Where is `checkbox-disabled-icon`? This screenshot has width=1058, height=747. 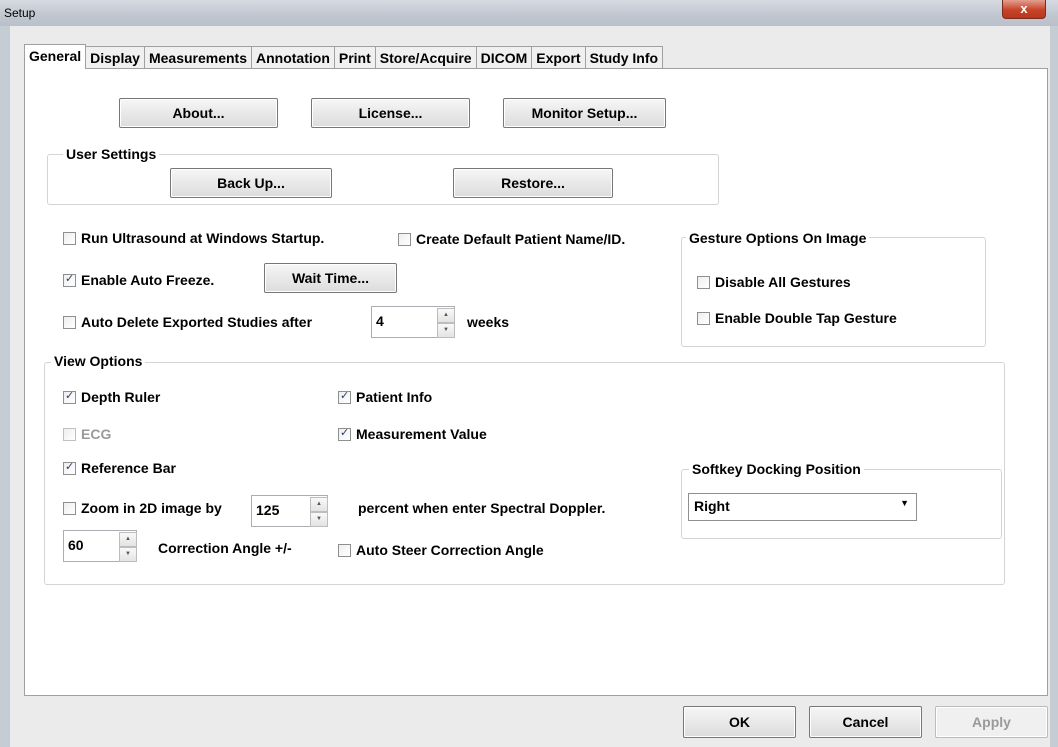
checkbox-disabled-icon is located at coordinates (69, 434).